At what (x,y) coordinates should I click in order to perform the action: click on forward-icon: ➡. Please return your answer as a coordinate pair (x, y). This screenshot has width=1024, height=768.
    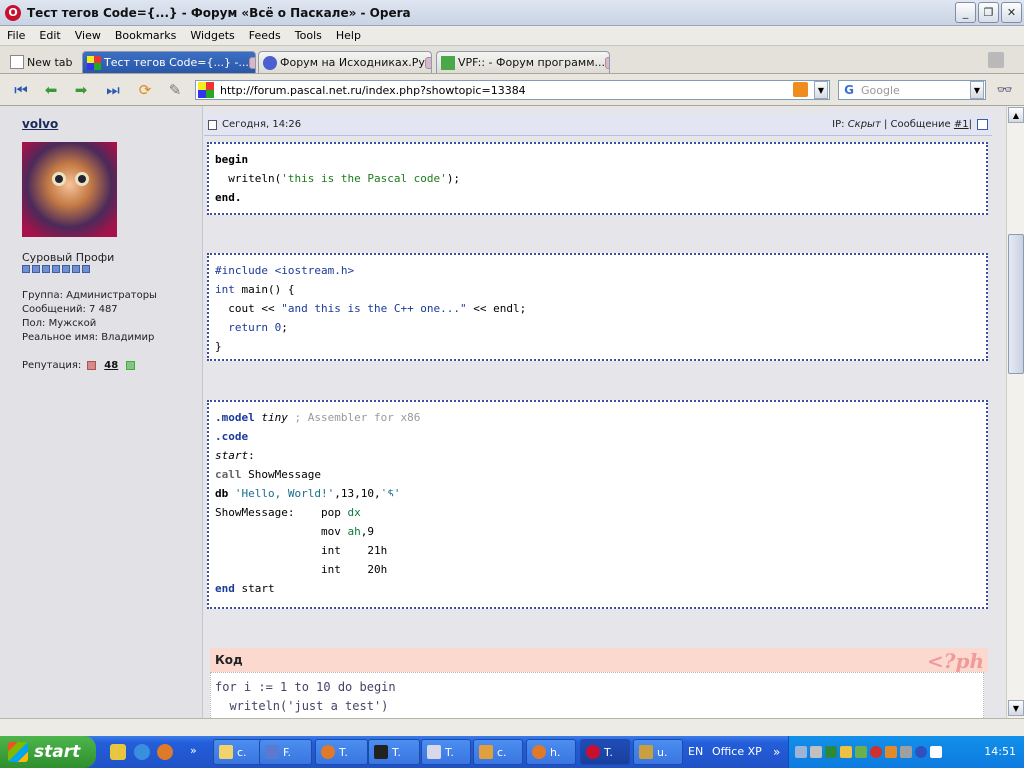
    Looking at the image, I should click on (81, 90).